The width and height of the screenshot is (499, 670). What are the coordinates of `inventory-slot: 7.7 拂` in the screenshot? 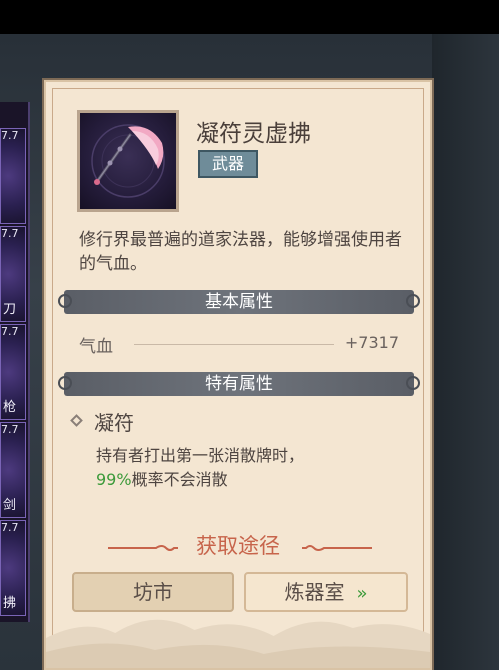 It's located at (13, 568).